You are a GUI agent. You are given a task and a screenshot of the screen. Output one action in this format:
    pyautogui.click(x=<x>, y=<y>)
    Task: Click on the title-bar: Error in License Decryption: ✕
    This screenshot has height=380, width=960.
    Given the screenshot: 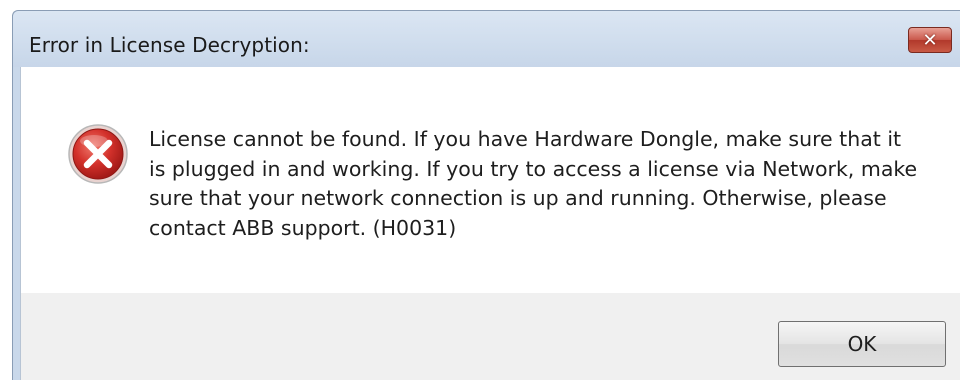 What is the action you would take?
    pyautogui.click(x=486, y=39)
    